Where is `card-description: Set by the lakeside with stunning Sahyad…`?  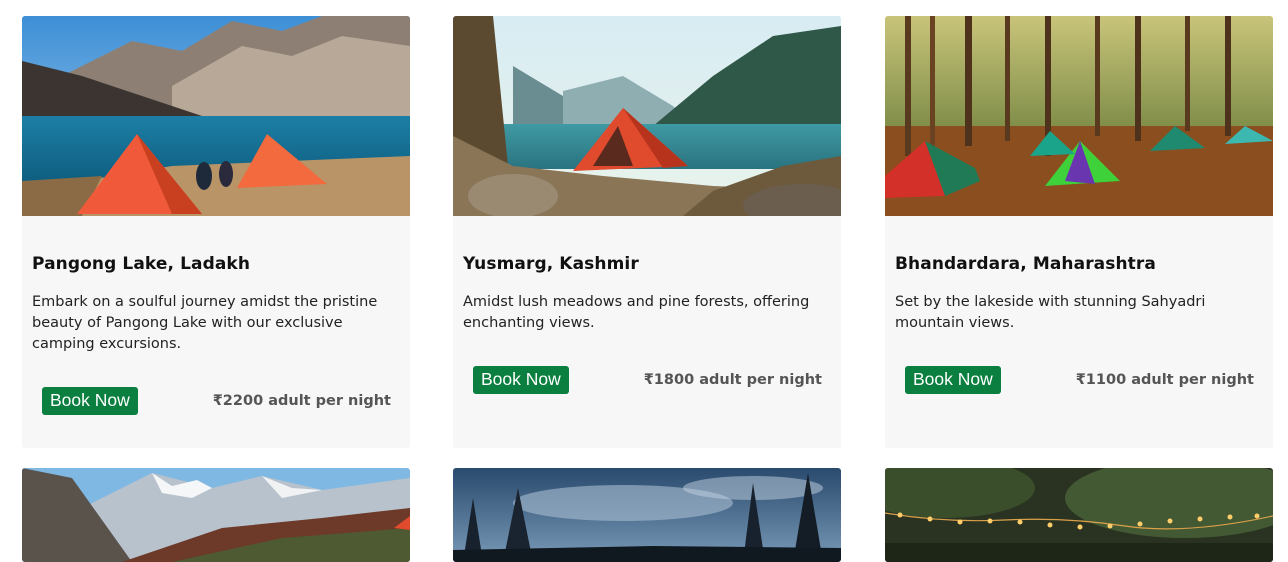 card-description: Set by the lakeside with stunning Sahyad… is located at coordinates (1050, 312).